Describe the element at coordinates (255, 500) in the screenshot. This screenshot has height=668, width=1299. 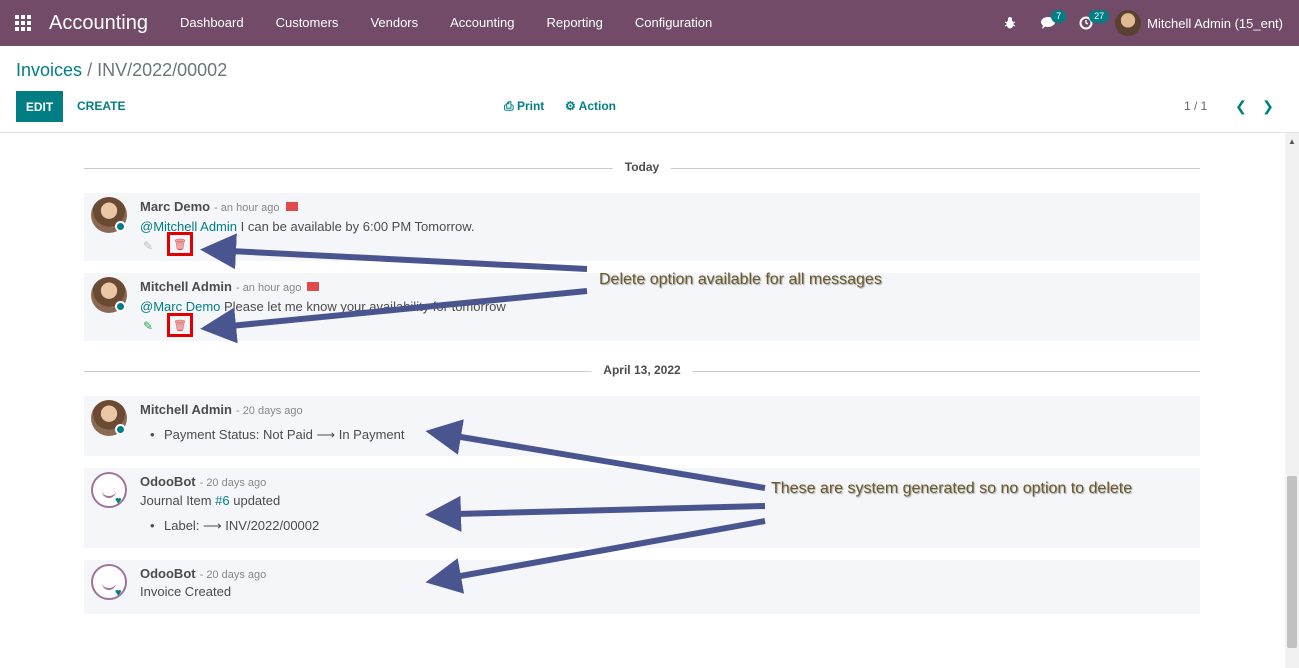
I see `message-text-after: updated` at that location.